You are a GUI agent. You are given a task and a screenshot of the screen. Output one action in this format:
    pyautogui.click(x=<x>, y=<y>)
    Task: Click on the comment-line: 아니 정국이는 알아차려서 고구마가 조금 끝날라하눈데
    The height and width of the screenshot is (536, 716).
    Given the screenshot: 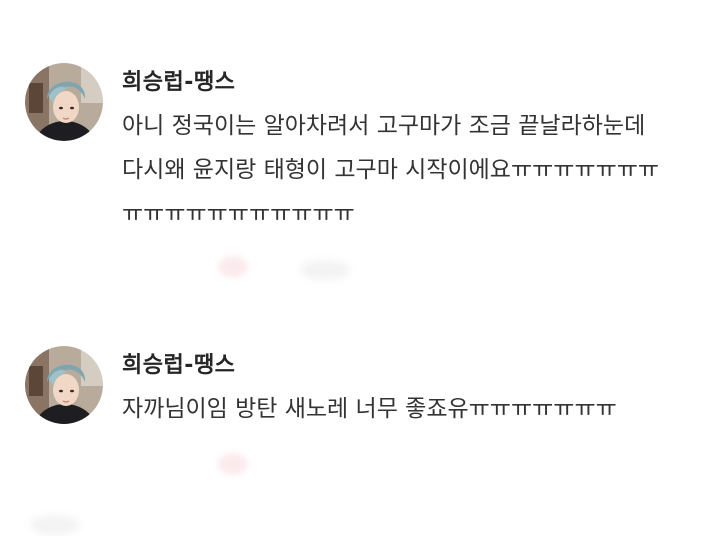 What is the action you would take?
    pyautogui.click(x=384, y=126)
    